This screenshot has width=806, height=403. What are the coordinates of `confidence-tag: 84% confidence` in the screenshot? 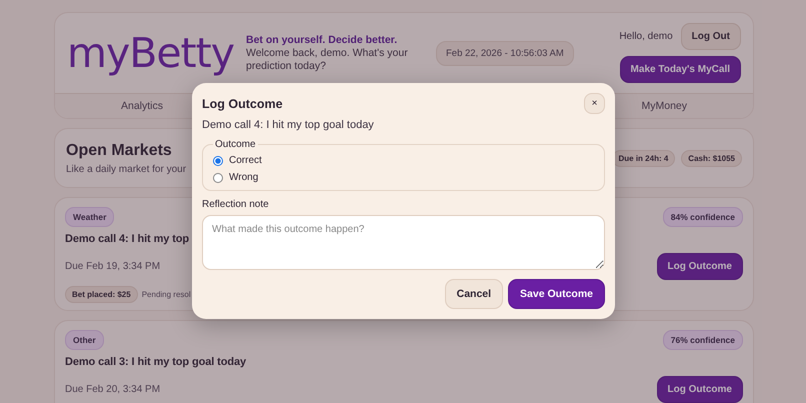 It's located at (702, 217).